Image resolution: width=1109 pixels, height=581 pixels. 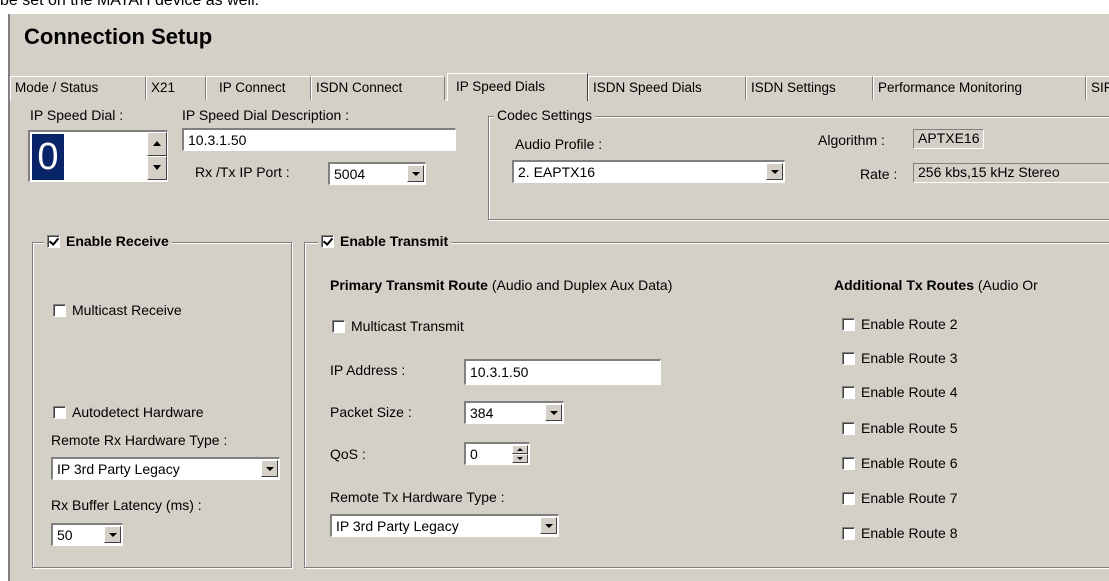 I want to click on packet-size-value: 384, so click(x=482, y=413).